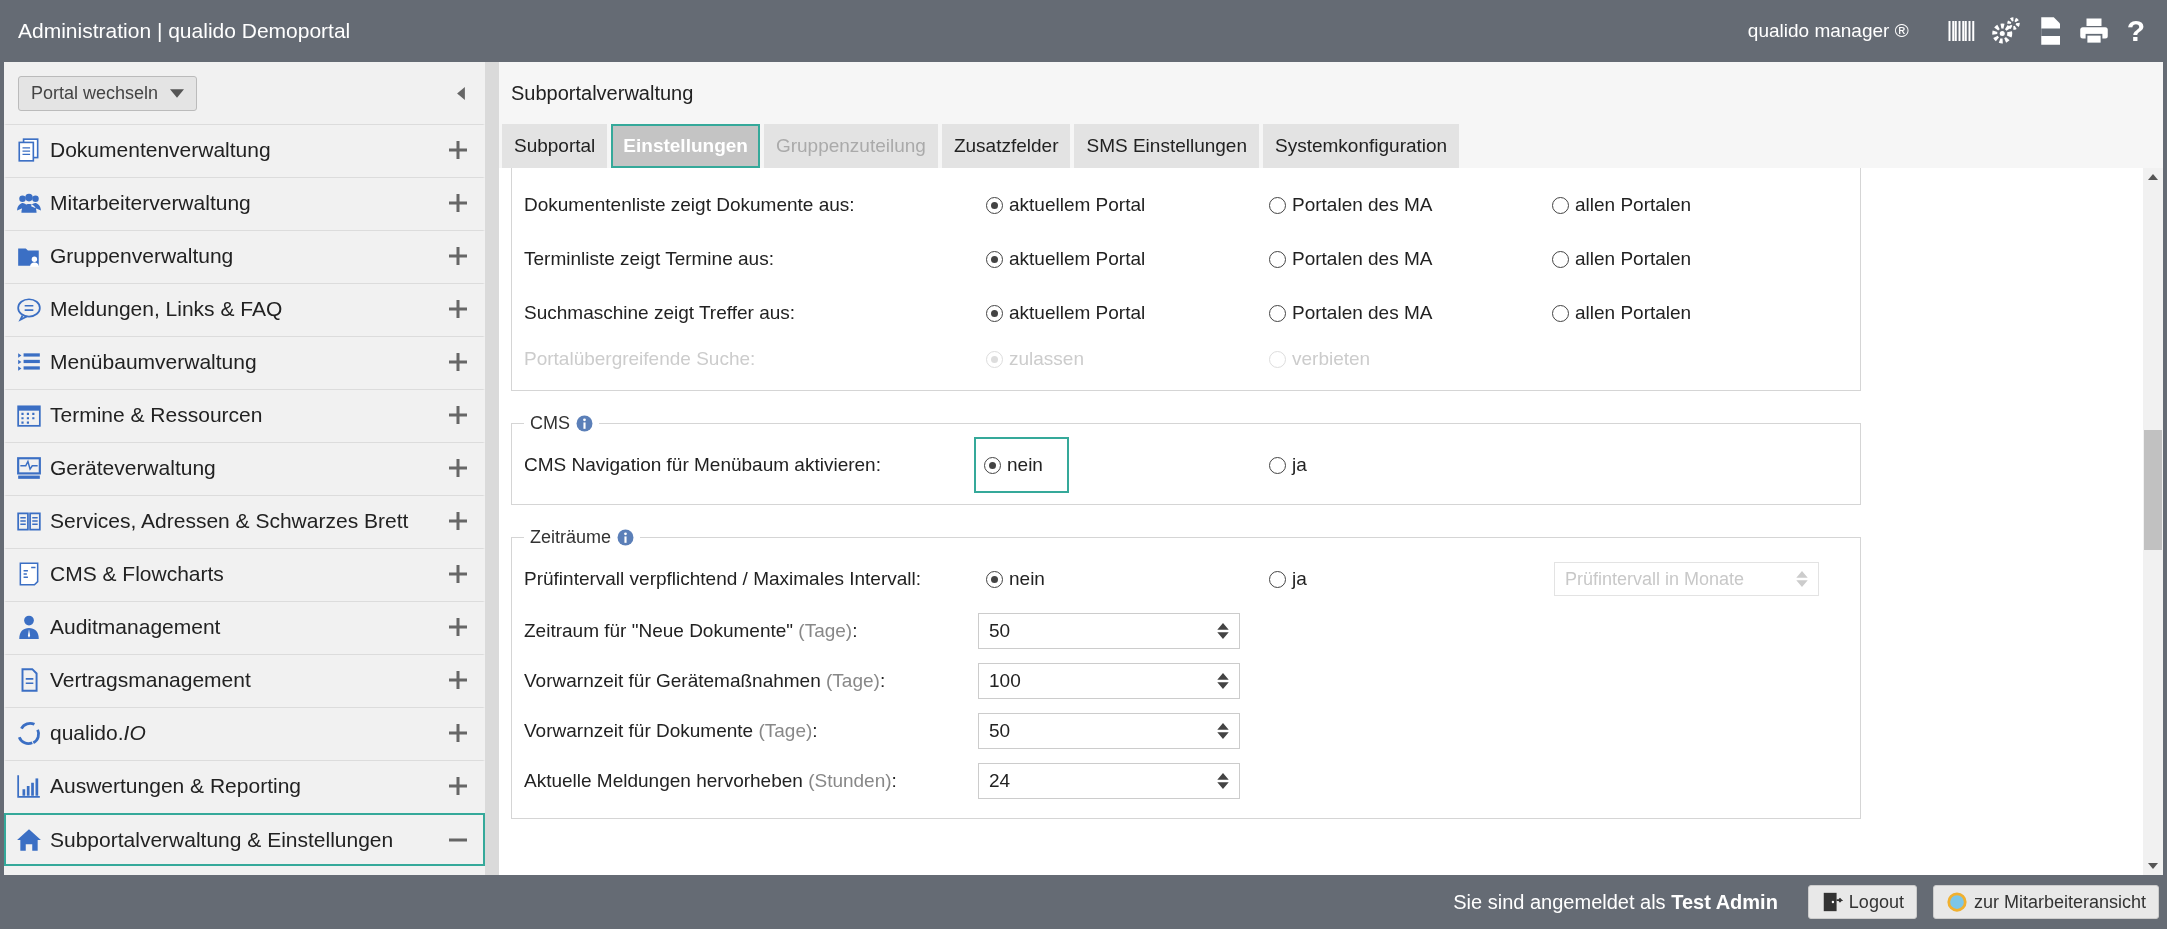 The image size is (2167, 929). What do you see at coordinates (649, 259) in the screenshot?
I see `setting-label: Terminliste zeigt Termine aus:` at bounding box center [649, 259].